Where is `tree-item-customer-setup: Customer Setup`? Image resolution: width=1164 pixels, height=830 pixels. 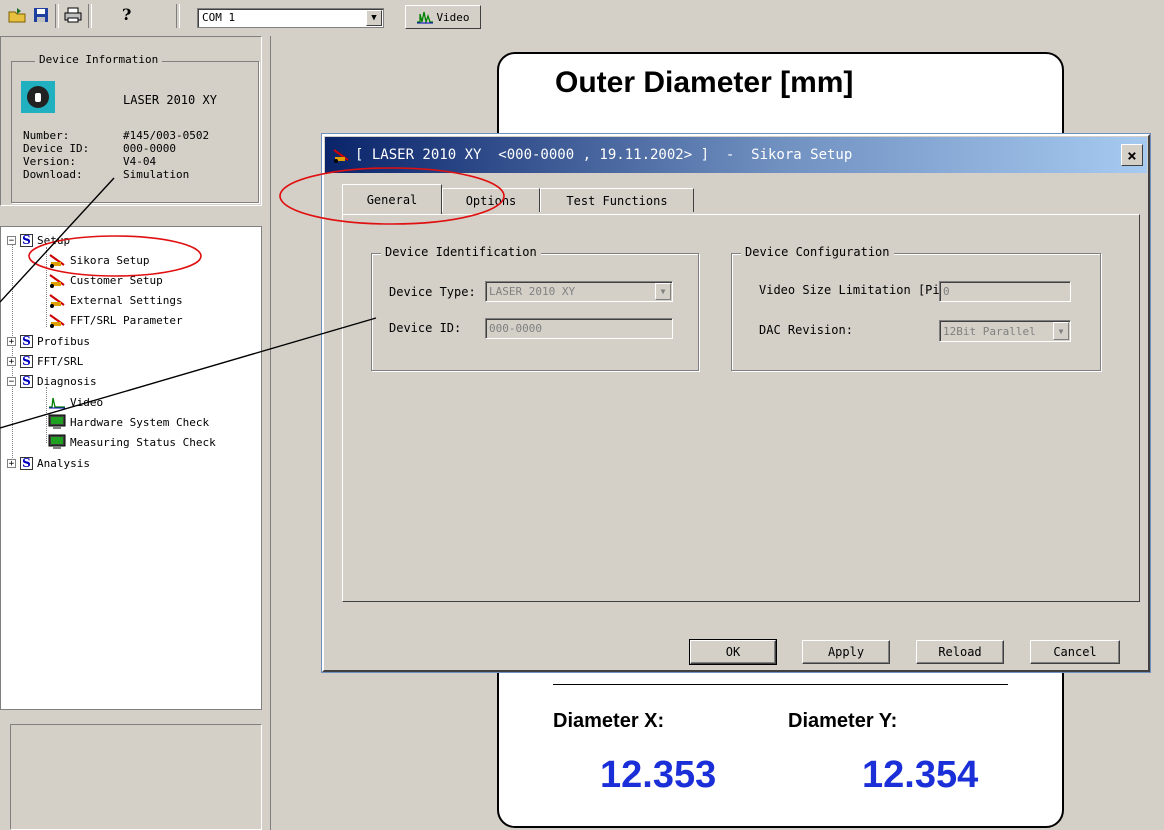 tree-item-customer-setup: Customer Setup is located at coordinates (105, 280).